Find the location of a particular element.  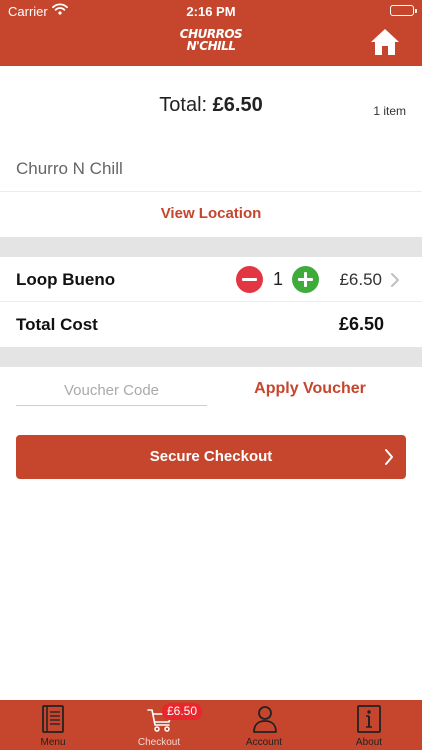

order-summary: Total: £6.50 1 item is located at coordinates (211, 105).